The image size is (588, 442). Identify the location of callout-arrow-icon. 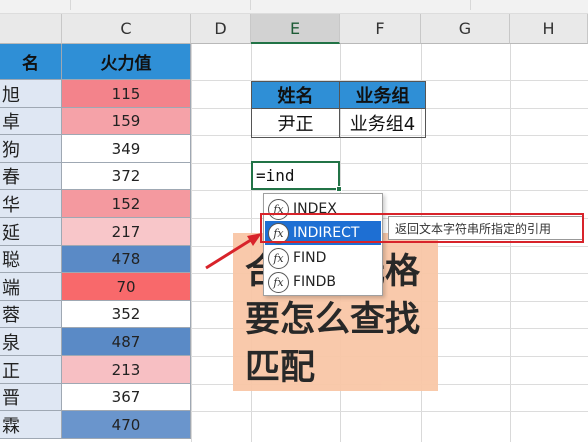
(233, 251).